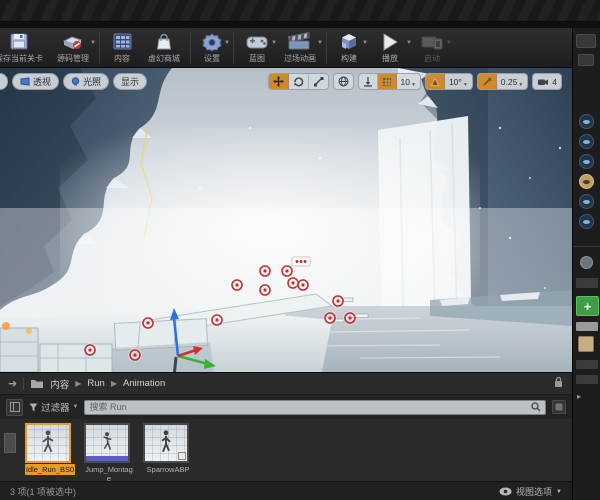 This screenshot has height=500, width=600. What do you see at coordinates (168, 469) in the screenshot?
I see `asset-name: SparrowABP` at bounding box center [168, 469].